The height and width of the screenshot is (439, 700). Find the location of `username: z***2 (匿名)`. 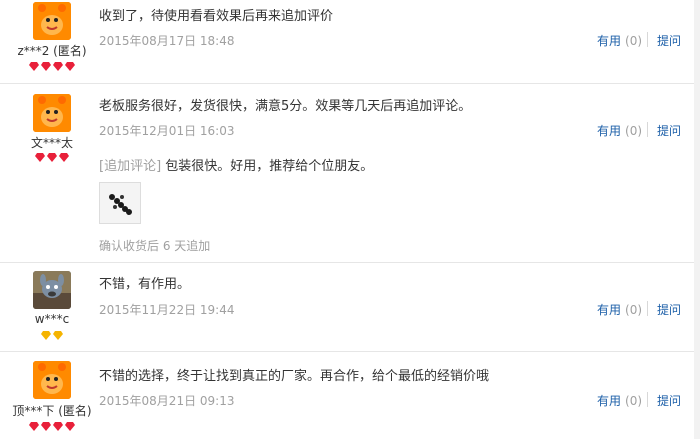

username: z***2 (匿名) is located at coordinates (52, 51).